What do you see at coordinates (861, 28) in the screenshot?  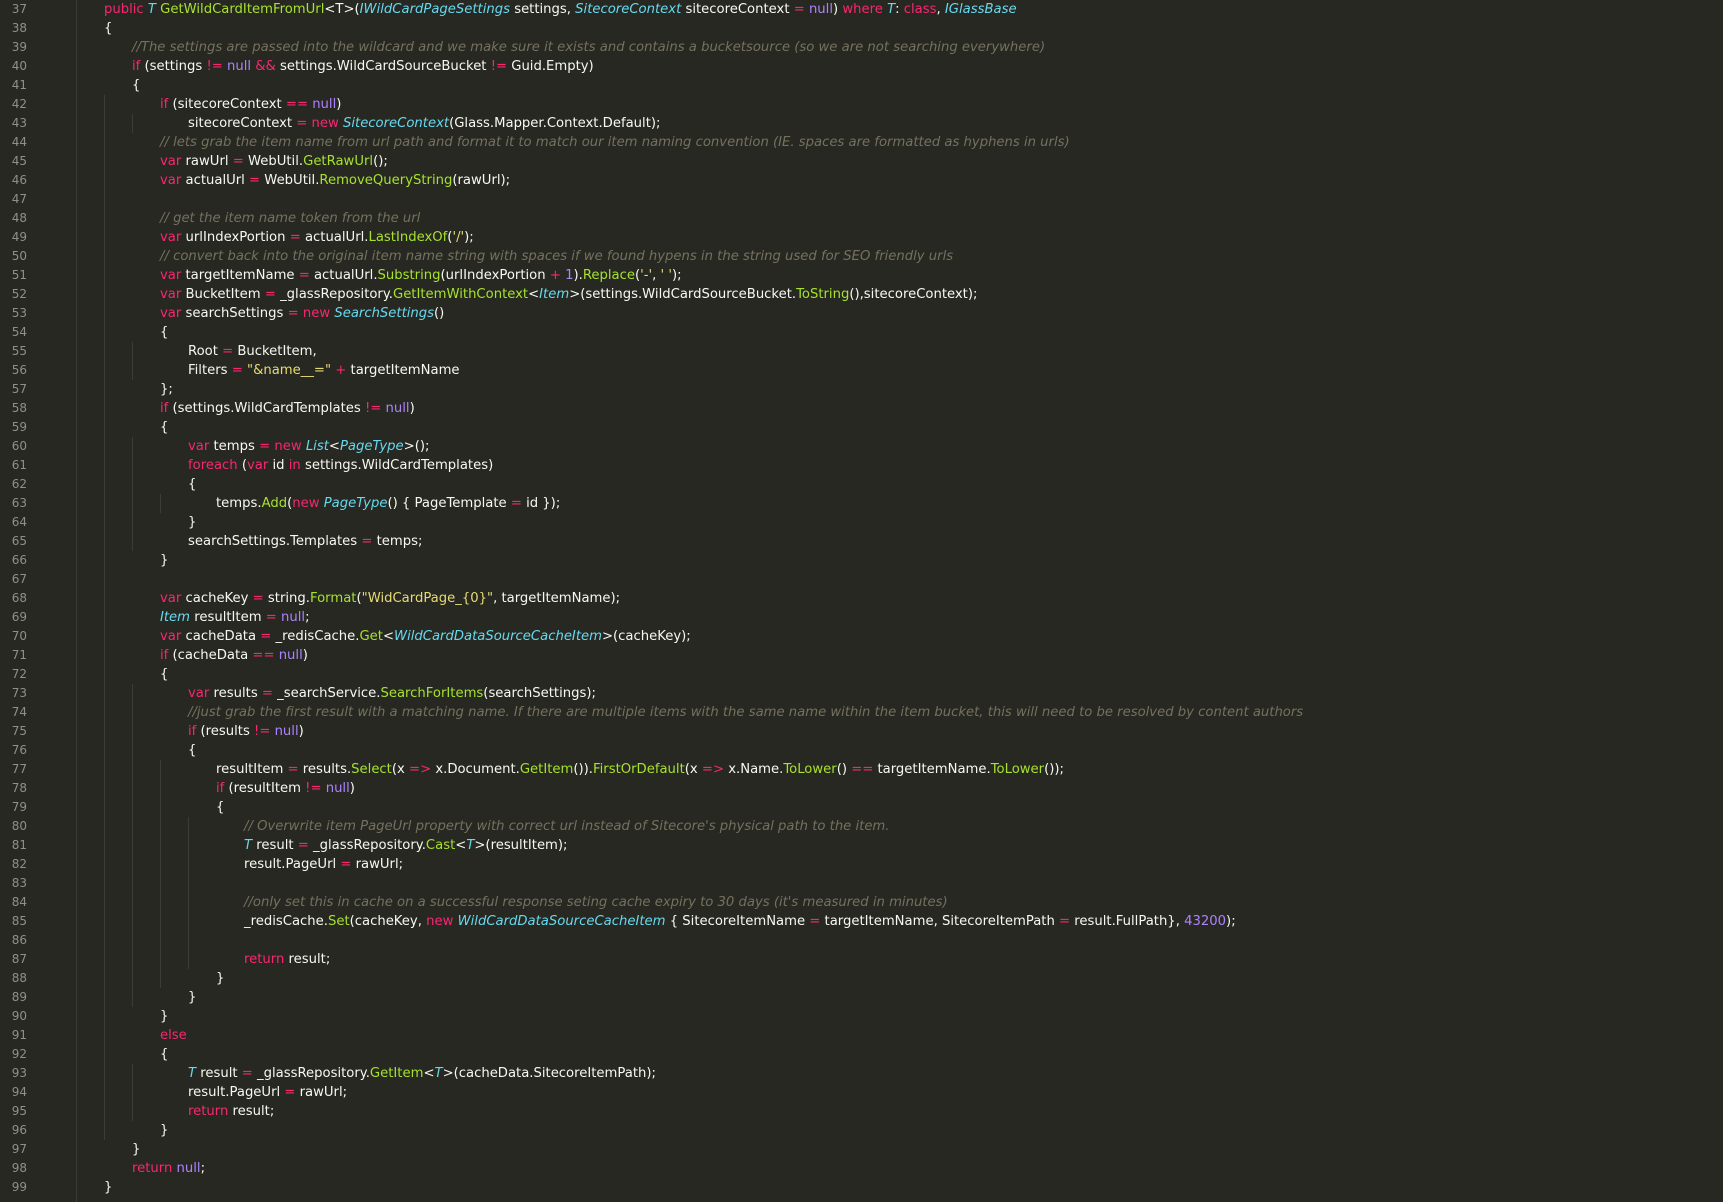 I see `code-line: 38 {` at bounding box center [861, 28].